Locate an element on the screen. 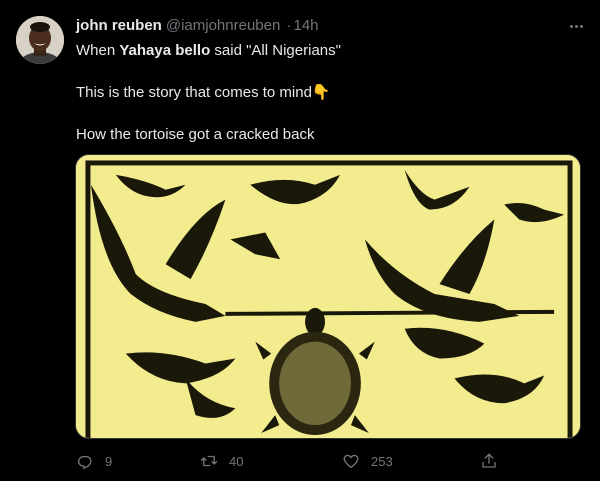  reply-icon is located at coordinates (85, 462).